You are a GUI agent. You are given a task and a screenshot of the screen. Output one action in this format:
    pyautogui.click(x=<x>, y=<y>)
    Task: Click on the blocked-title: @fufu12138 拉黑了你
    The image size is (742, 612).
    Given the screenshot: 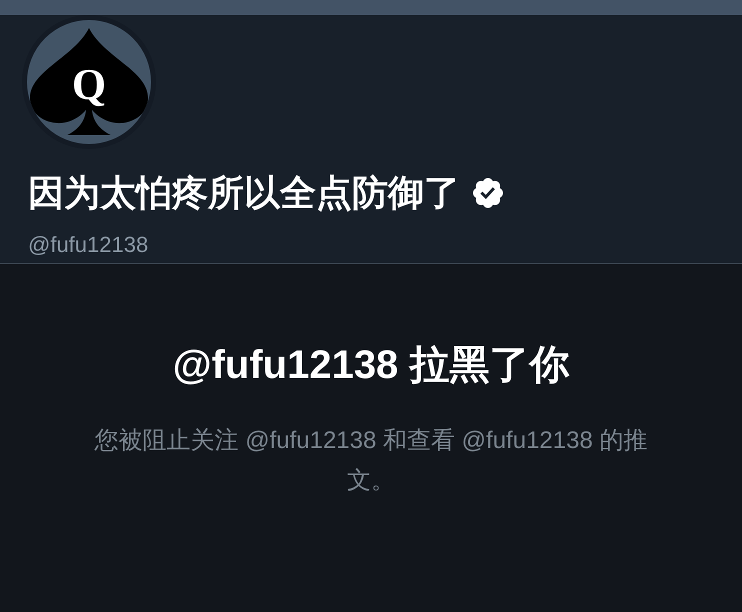 What is the action you would take?
    pyautogui.click(x=371, y=365)
    